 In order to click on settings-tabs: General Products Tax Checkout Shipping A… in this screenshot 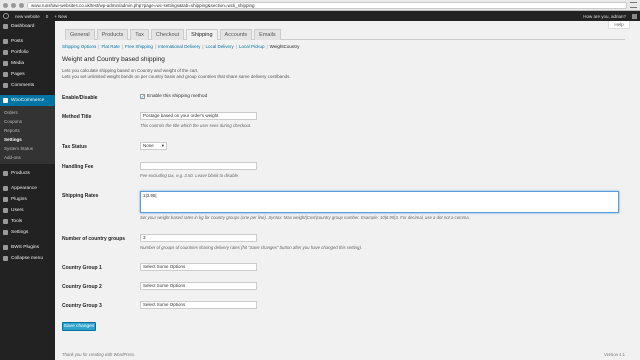, I will do `click(345, 34)`.